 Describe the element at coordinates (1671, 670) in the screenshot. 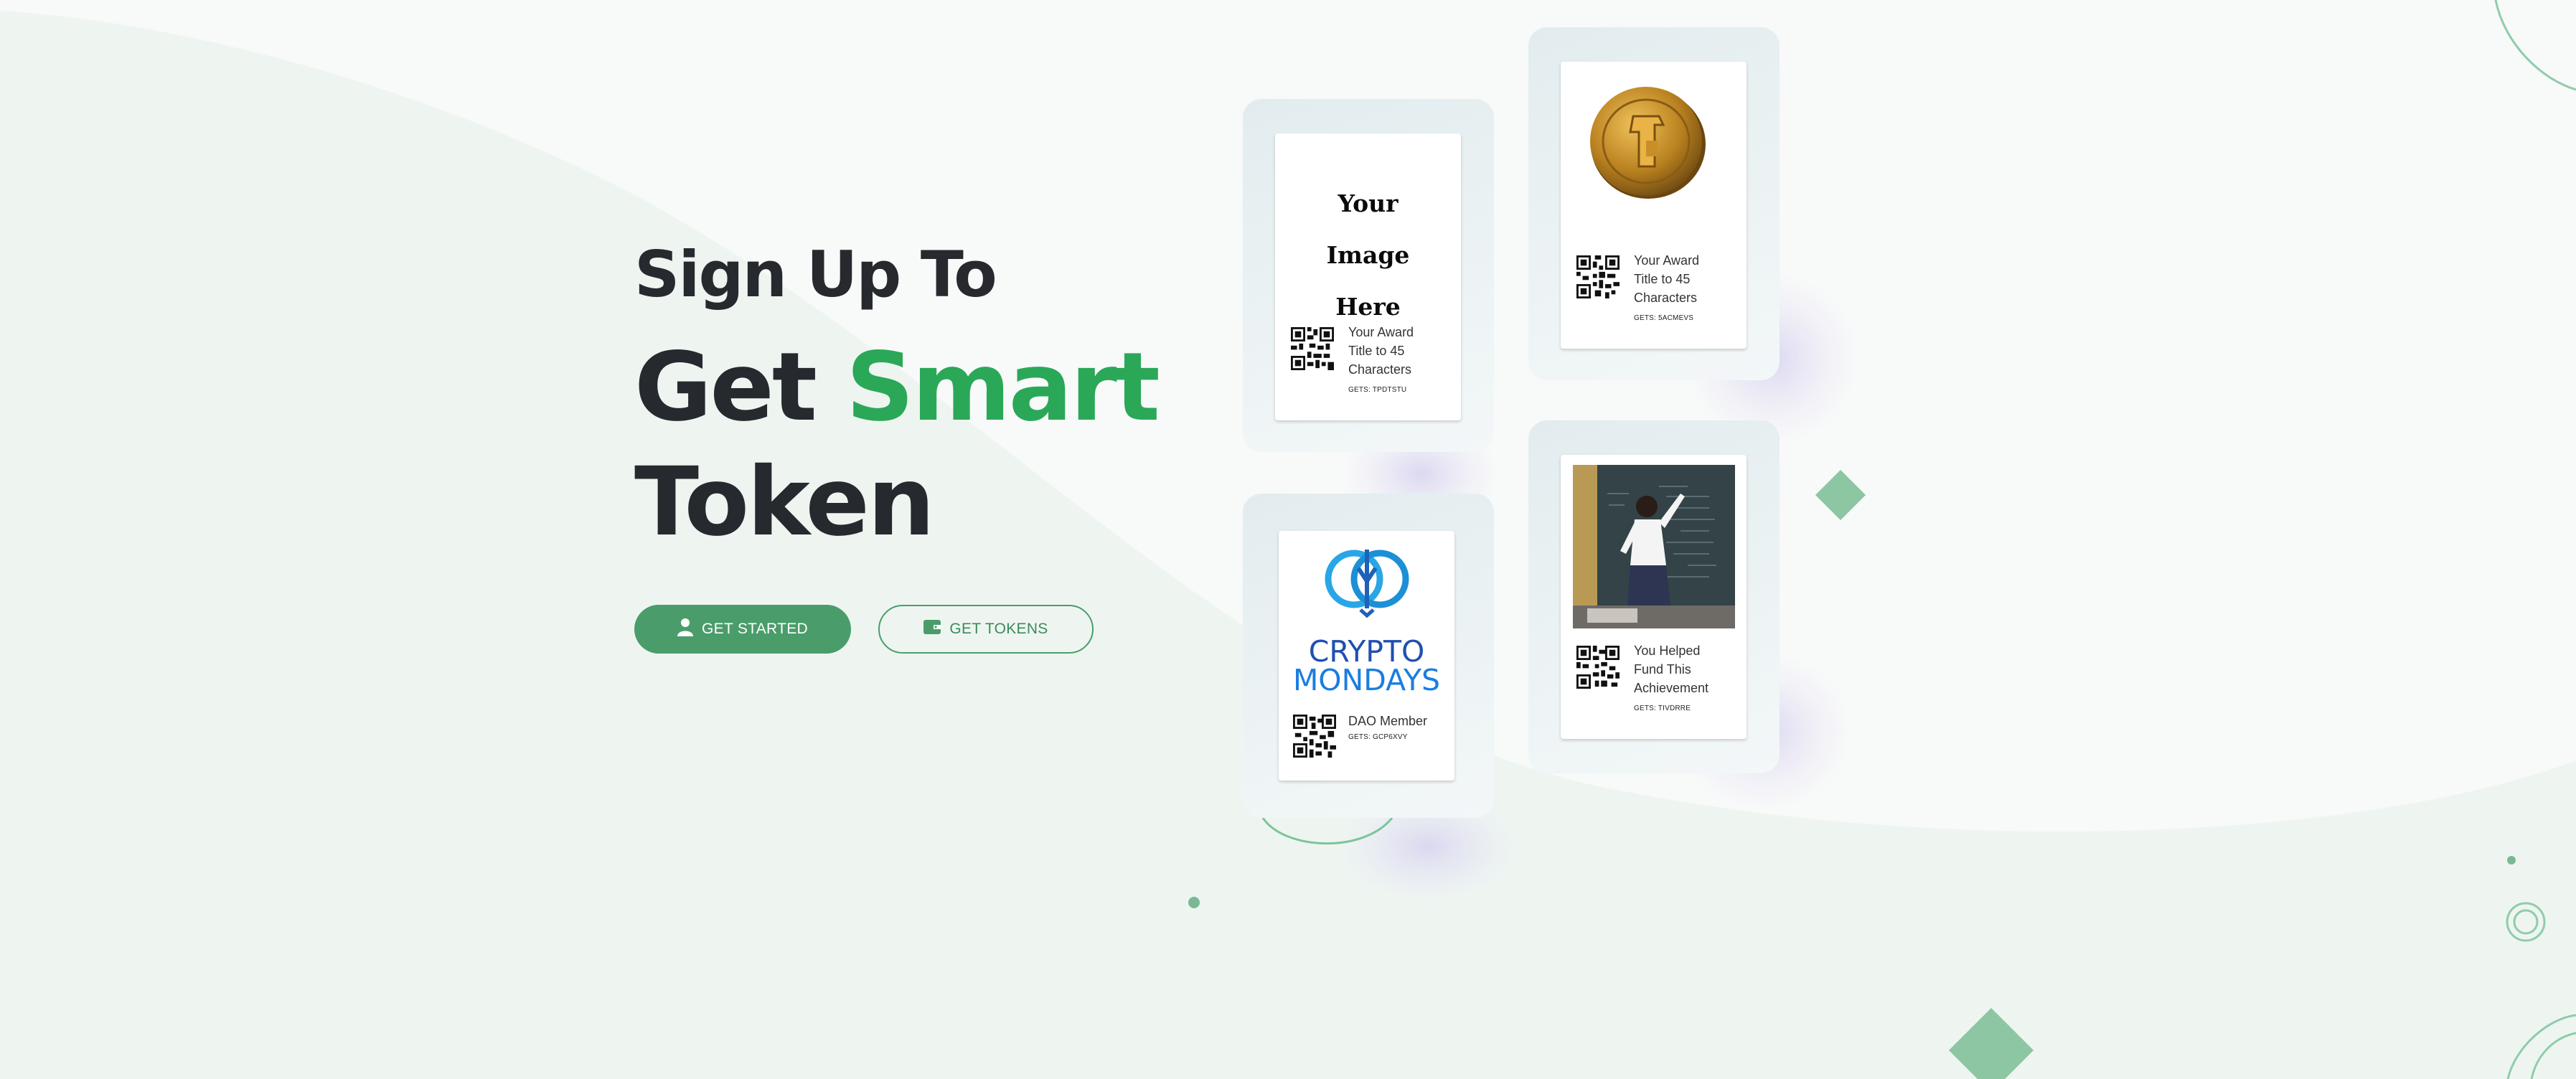

I see `card-title: You Helped Fund This Achievement` at that location.